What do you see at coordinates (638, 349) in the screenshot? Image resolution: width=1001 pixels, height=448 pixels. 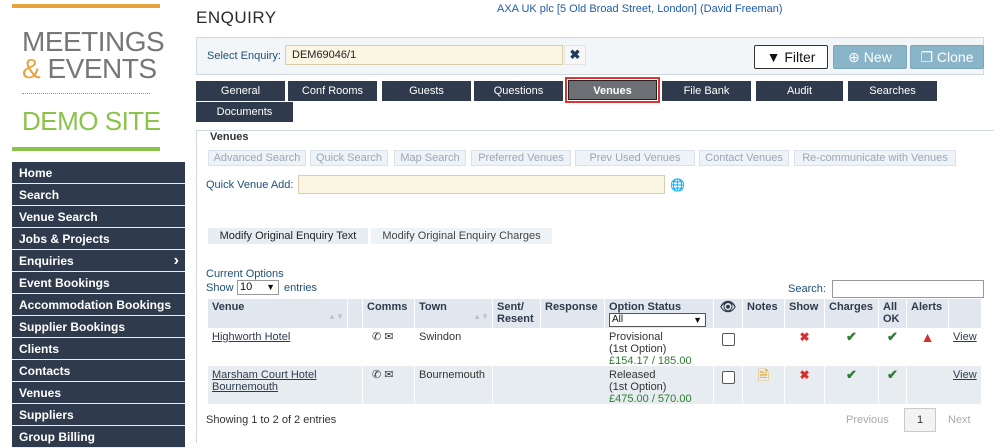 I see `option-text: (1st Option)` at bounding box center [638, 349].